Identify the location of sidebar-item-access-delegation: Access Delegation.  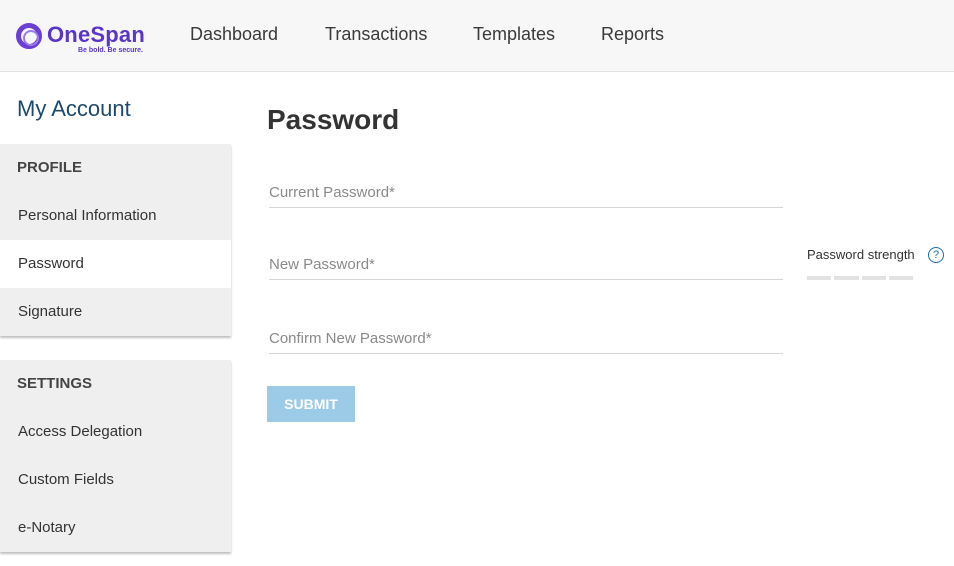
(115, 432).